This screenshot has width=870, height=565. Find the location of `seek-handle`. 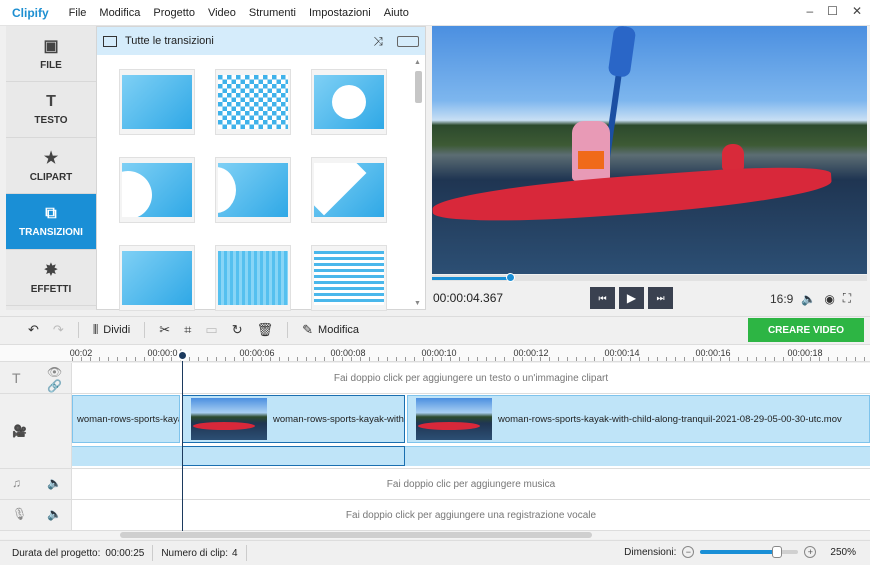

seek-handle is located at coordinates (511, 277).